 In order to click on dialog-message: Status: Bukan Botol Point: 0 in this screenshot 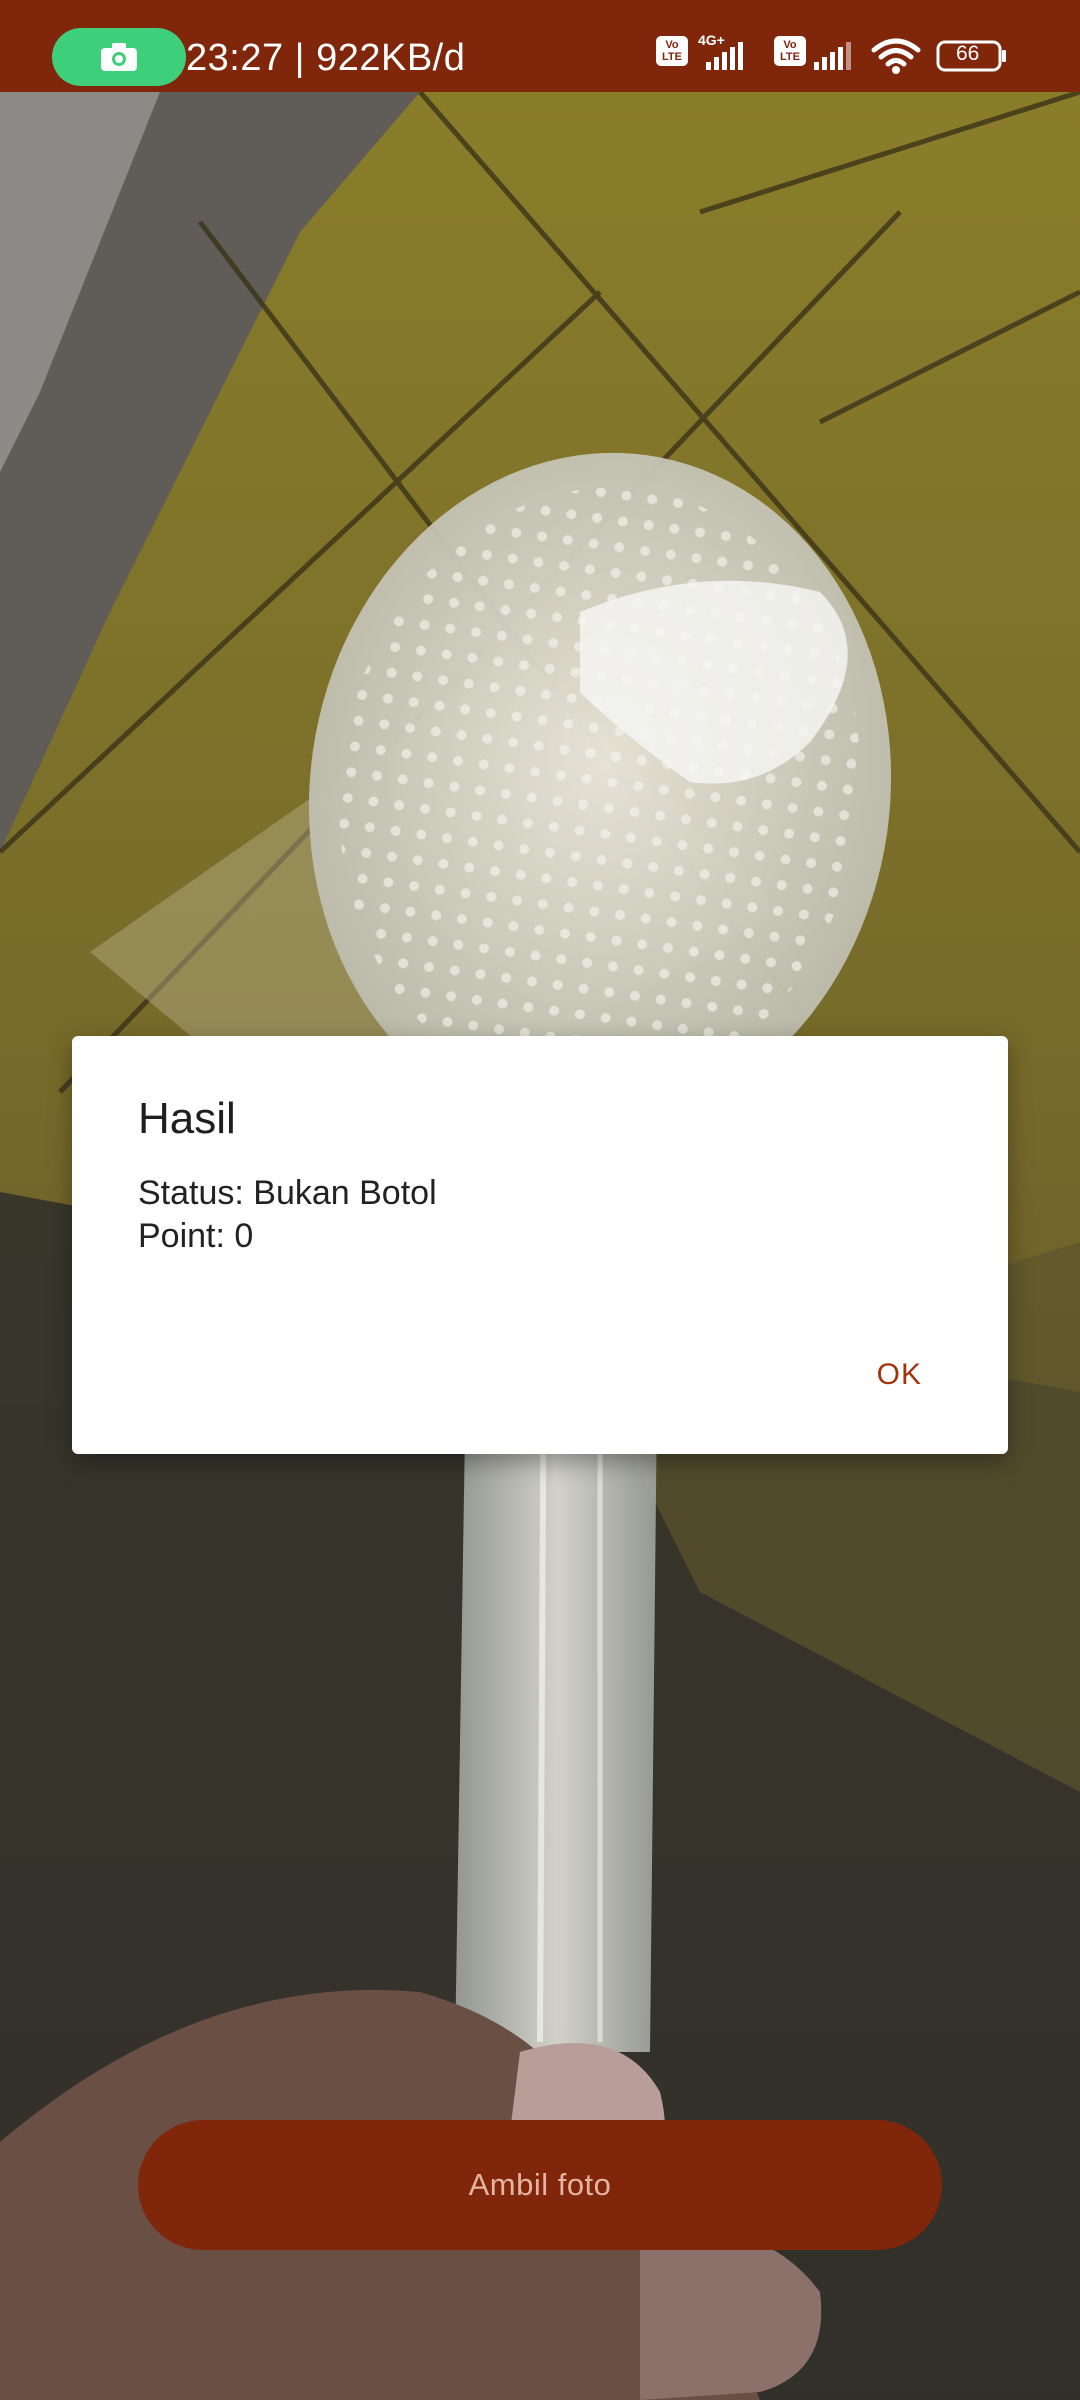, I will do `click(287, 1215)`.